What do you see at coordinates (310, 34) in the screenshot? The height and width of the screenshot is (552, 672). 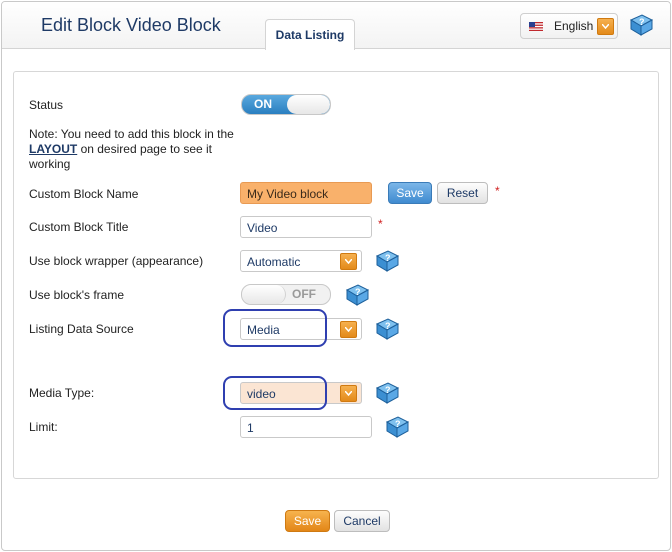 I see `tab-data-listing: Data Listing` at bounding box center [310, 34].